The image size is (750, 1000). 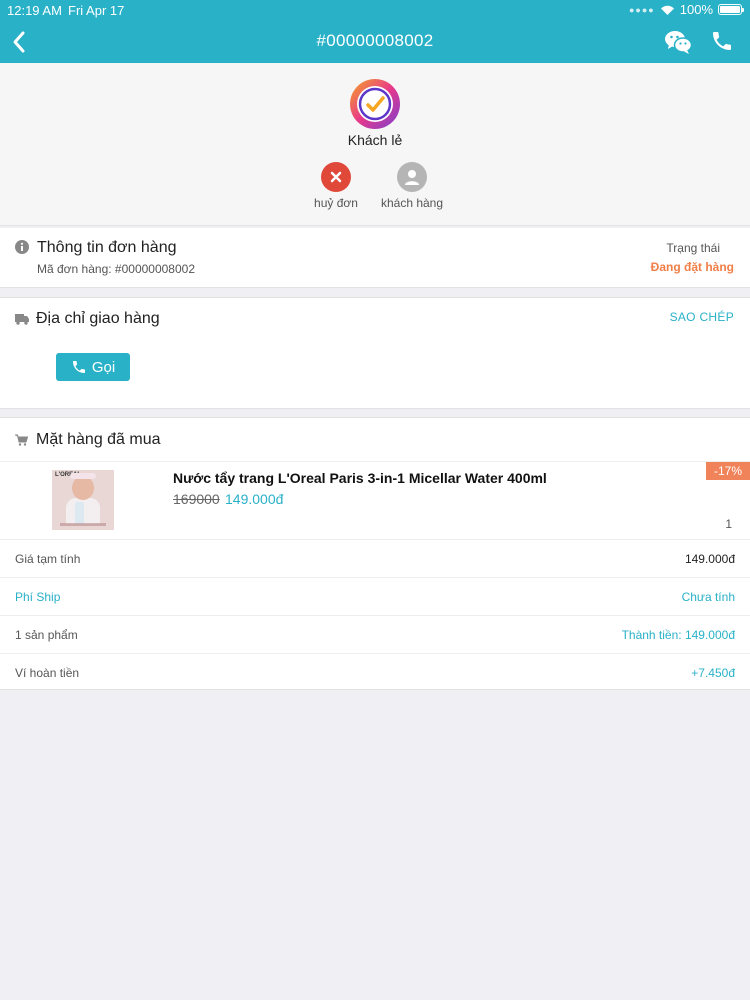 I want to click on total-row: 1 sản phẩm Thành tiền: 149.000đ, so click(x=375, y=634).